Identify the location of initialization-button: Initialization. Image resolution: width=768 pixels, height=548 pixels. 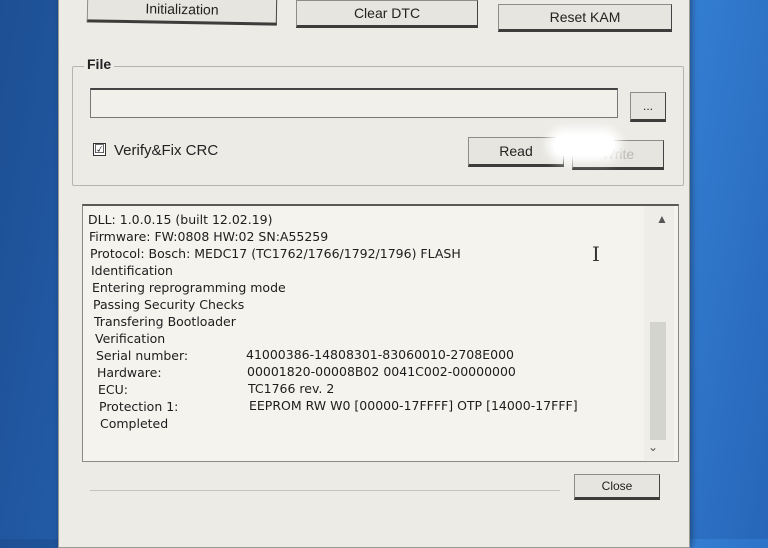
(182, 13).